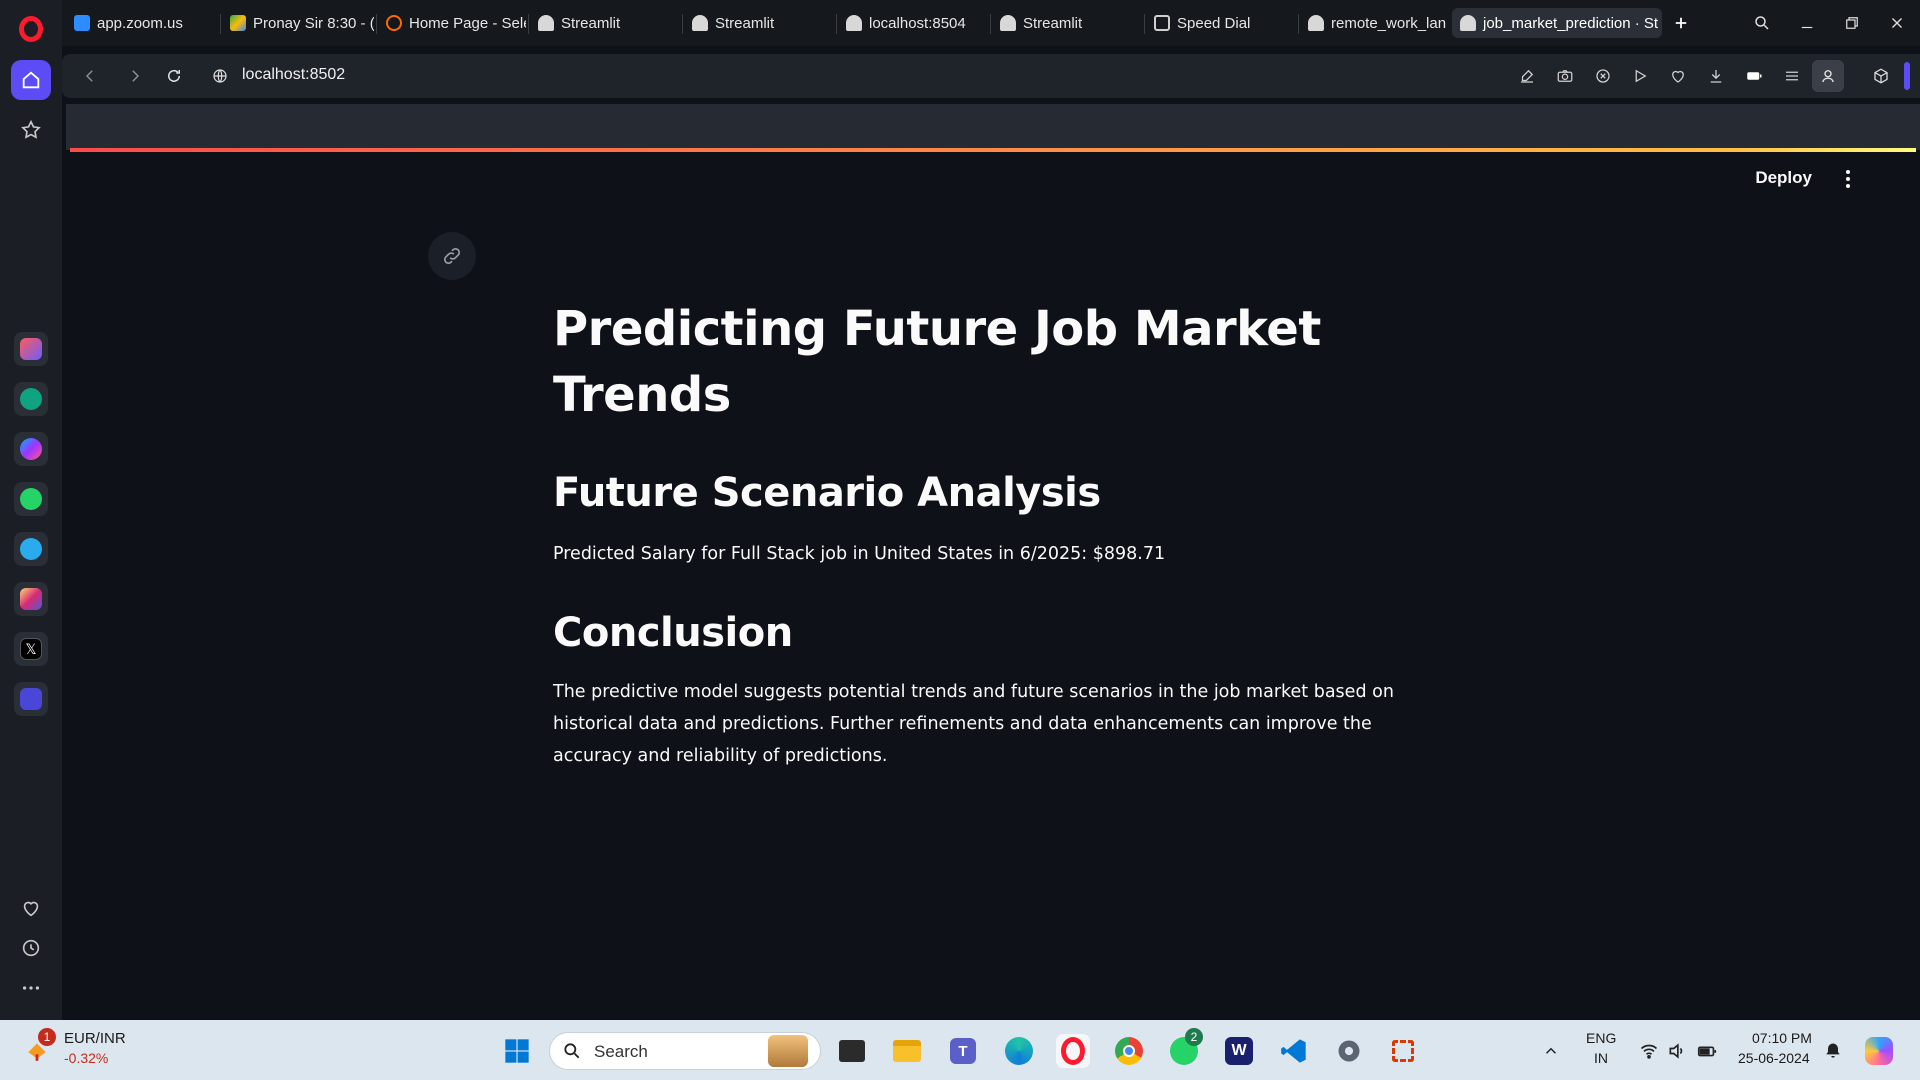 The image size is (1920, 1080). I want to click on adblock-shield-icon, so click(1603, 76).